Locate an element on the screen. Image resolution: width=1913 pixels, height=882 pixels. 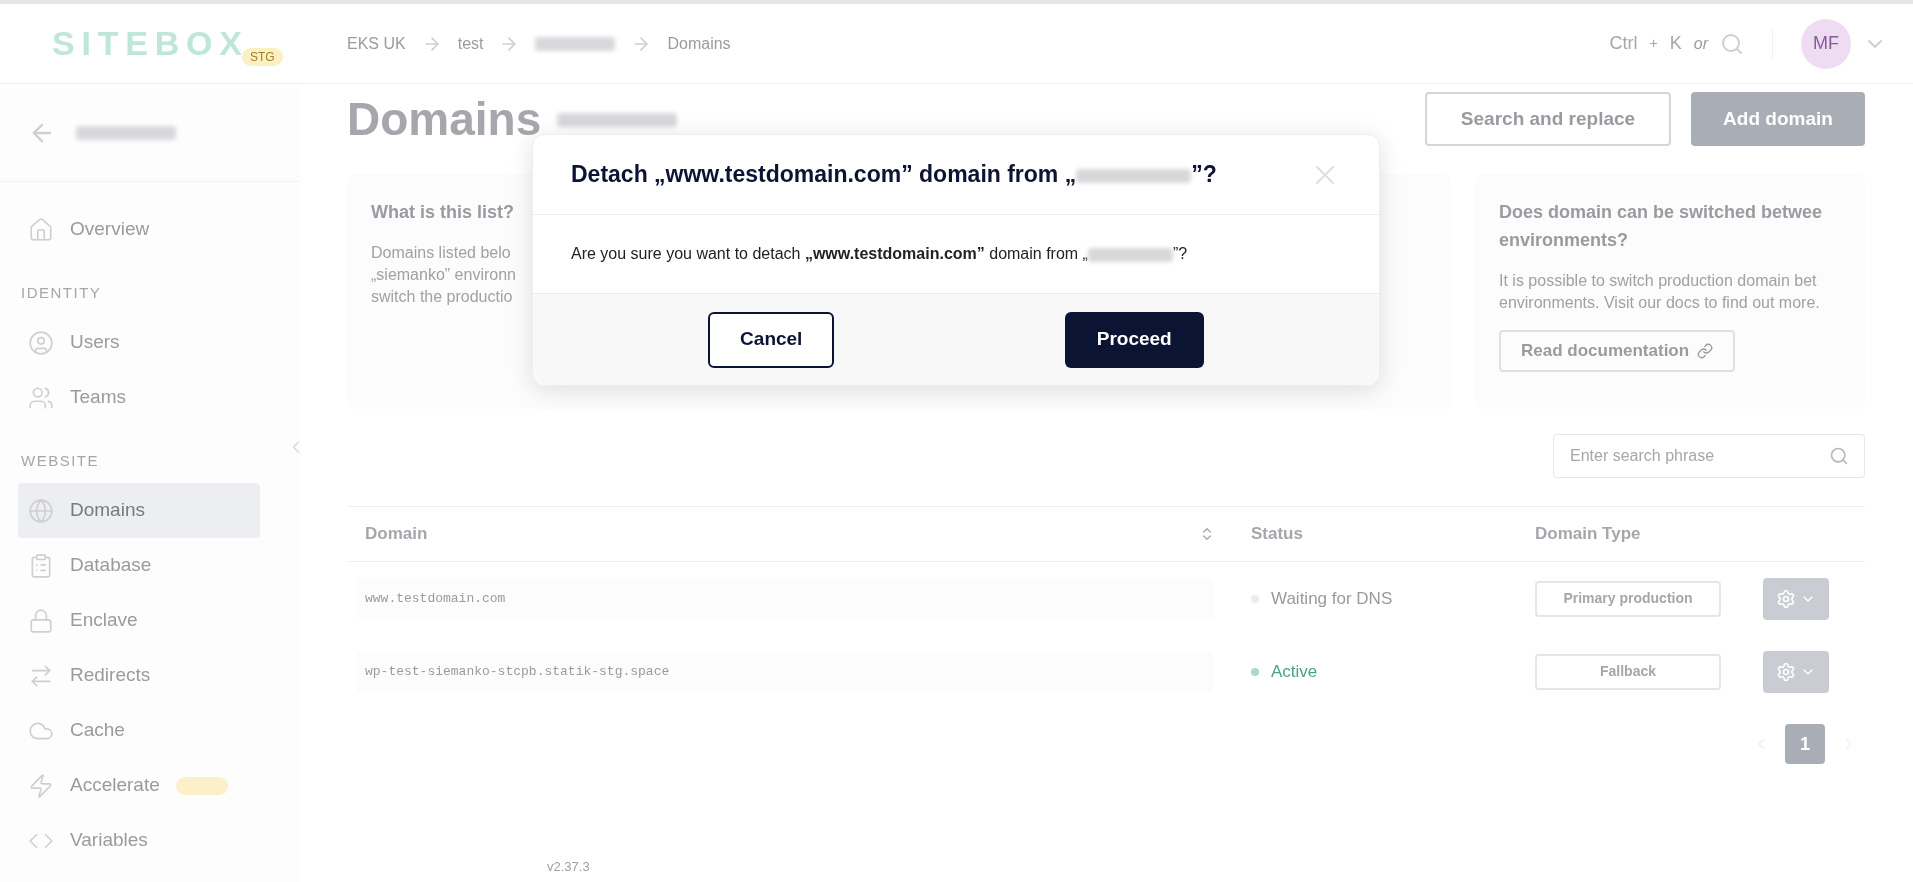
column-header: Status is located at coordinates (1277, 534).